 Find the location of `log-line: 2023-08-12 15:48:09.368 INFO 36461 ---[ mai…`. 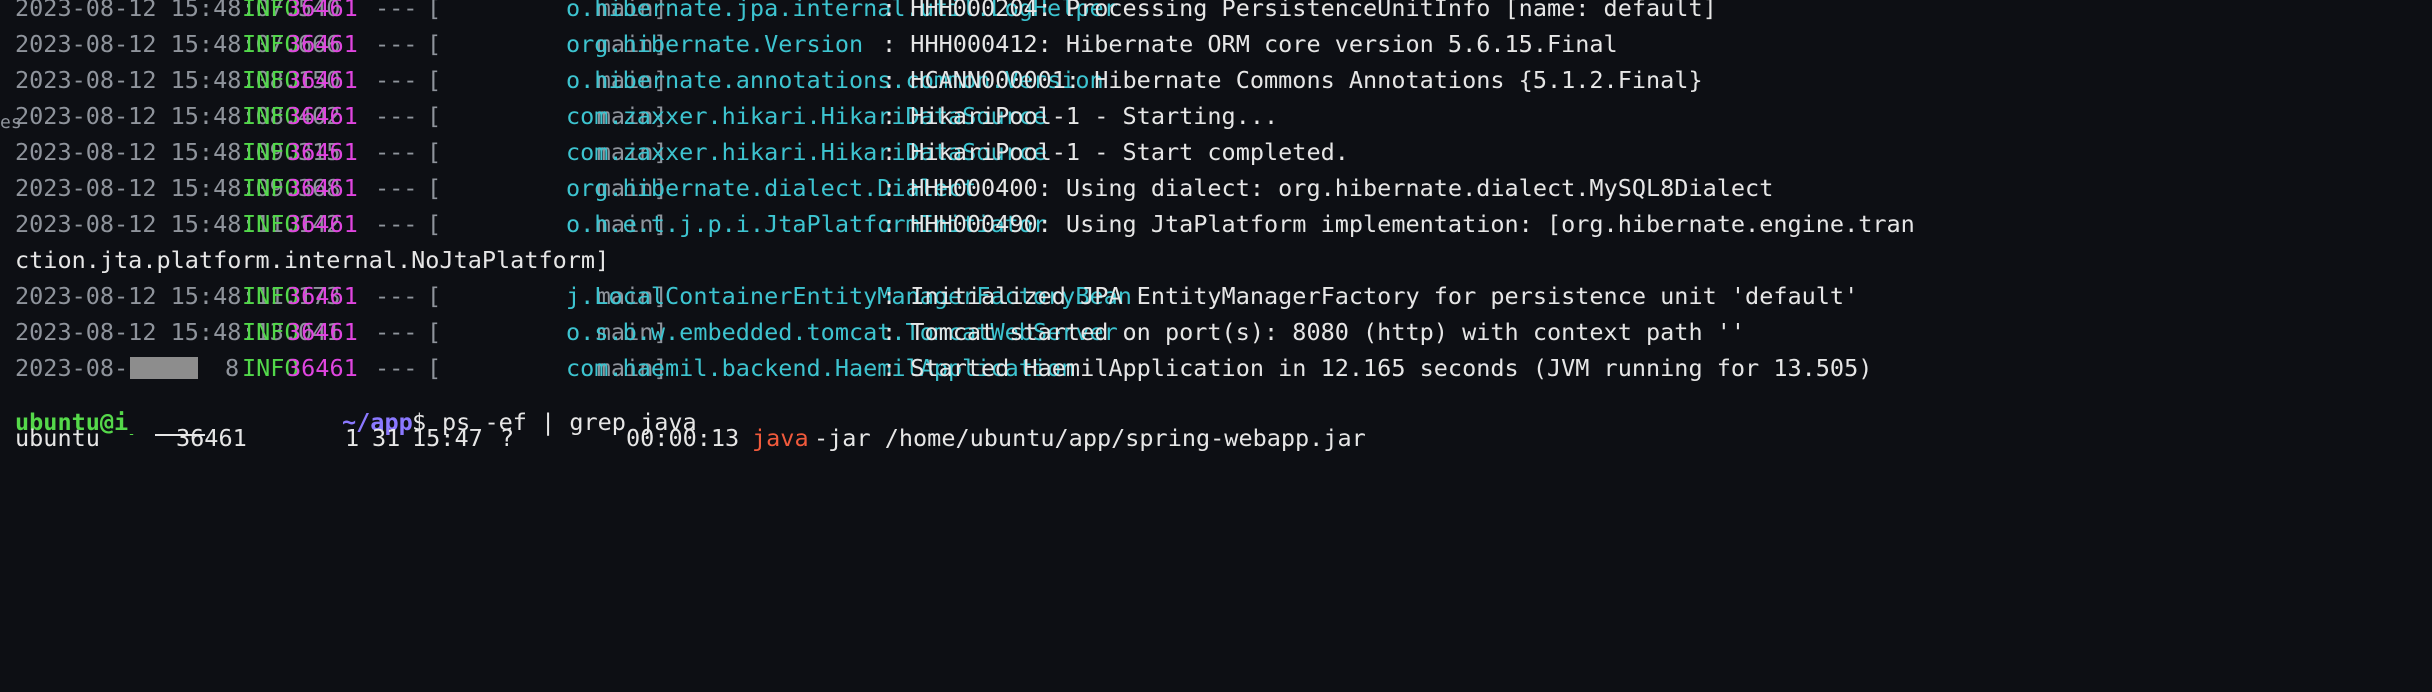

log-line: 2023-08-12 15:48:09.368 INFO 36461 ---[ mai… is located at coordinates (1216, 188).